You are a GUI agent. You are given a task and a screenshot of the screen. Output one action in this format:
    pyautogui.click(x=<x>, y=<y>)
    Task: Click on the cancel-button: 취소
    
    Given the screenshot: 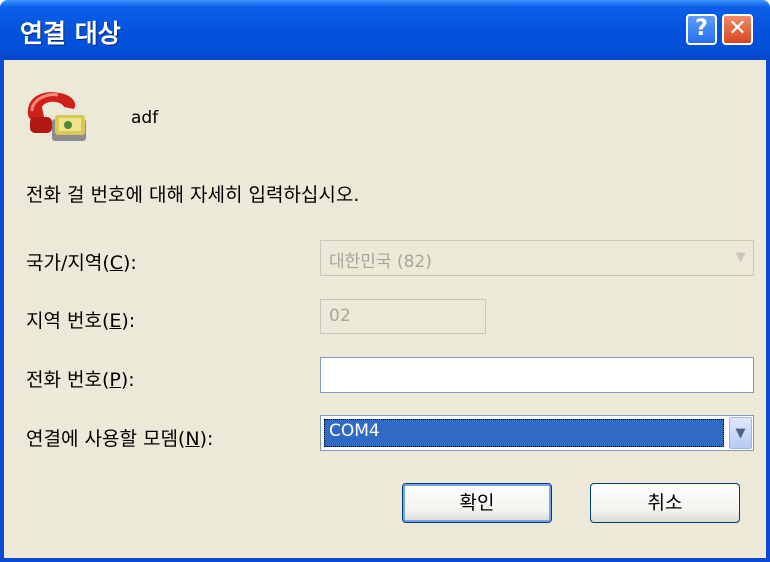 What is the action you would take?
    pyautogui.click(x=665, y=503)
    